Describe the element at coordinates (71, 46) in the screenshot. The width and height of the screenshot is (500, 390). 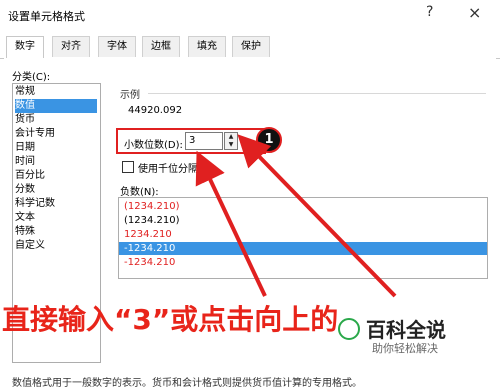
I see `tab-alignment: 对齐` at that location.